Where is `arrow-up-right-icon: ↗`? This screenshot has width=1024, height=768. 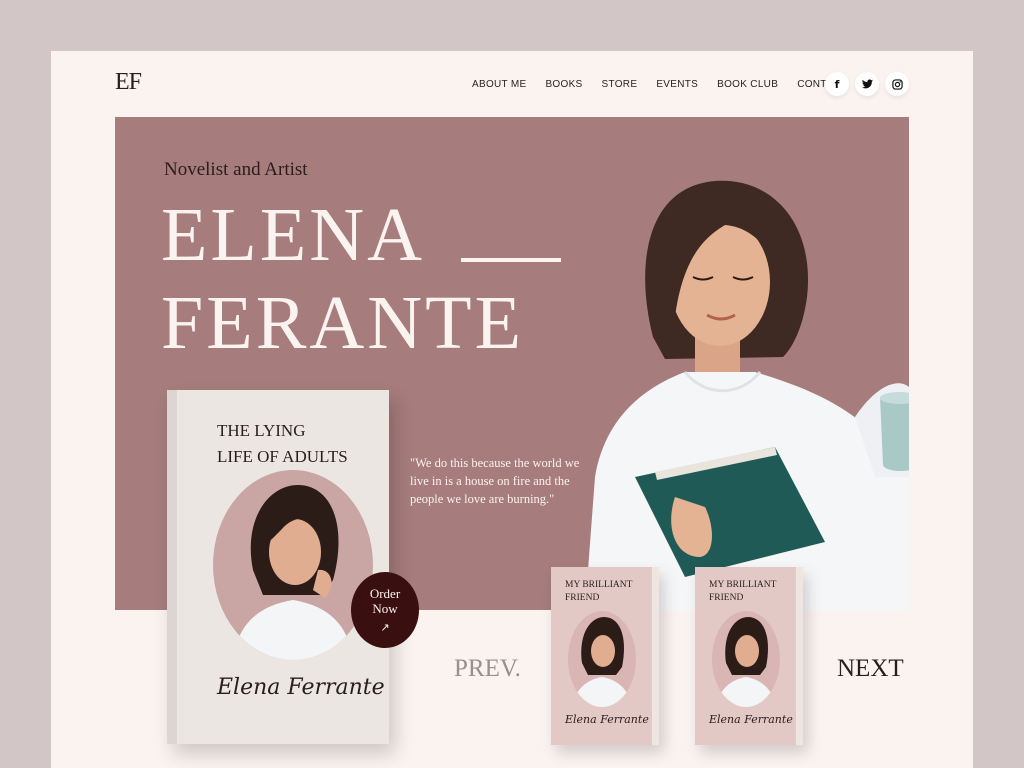
arrow-up-right-icon: ↗ is located at coordinates (385, 627).